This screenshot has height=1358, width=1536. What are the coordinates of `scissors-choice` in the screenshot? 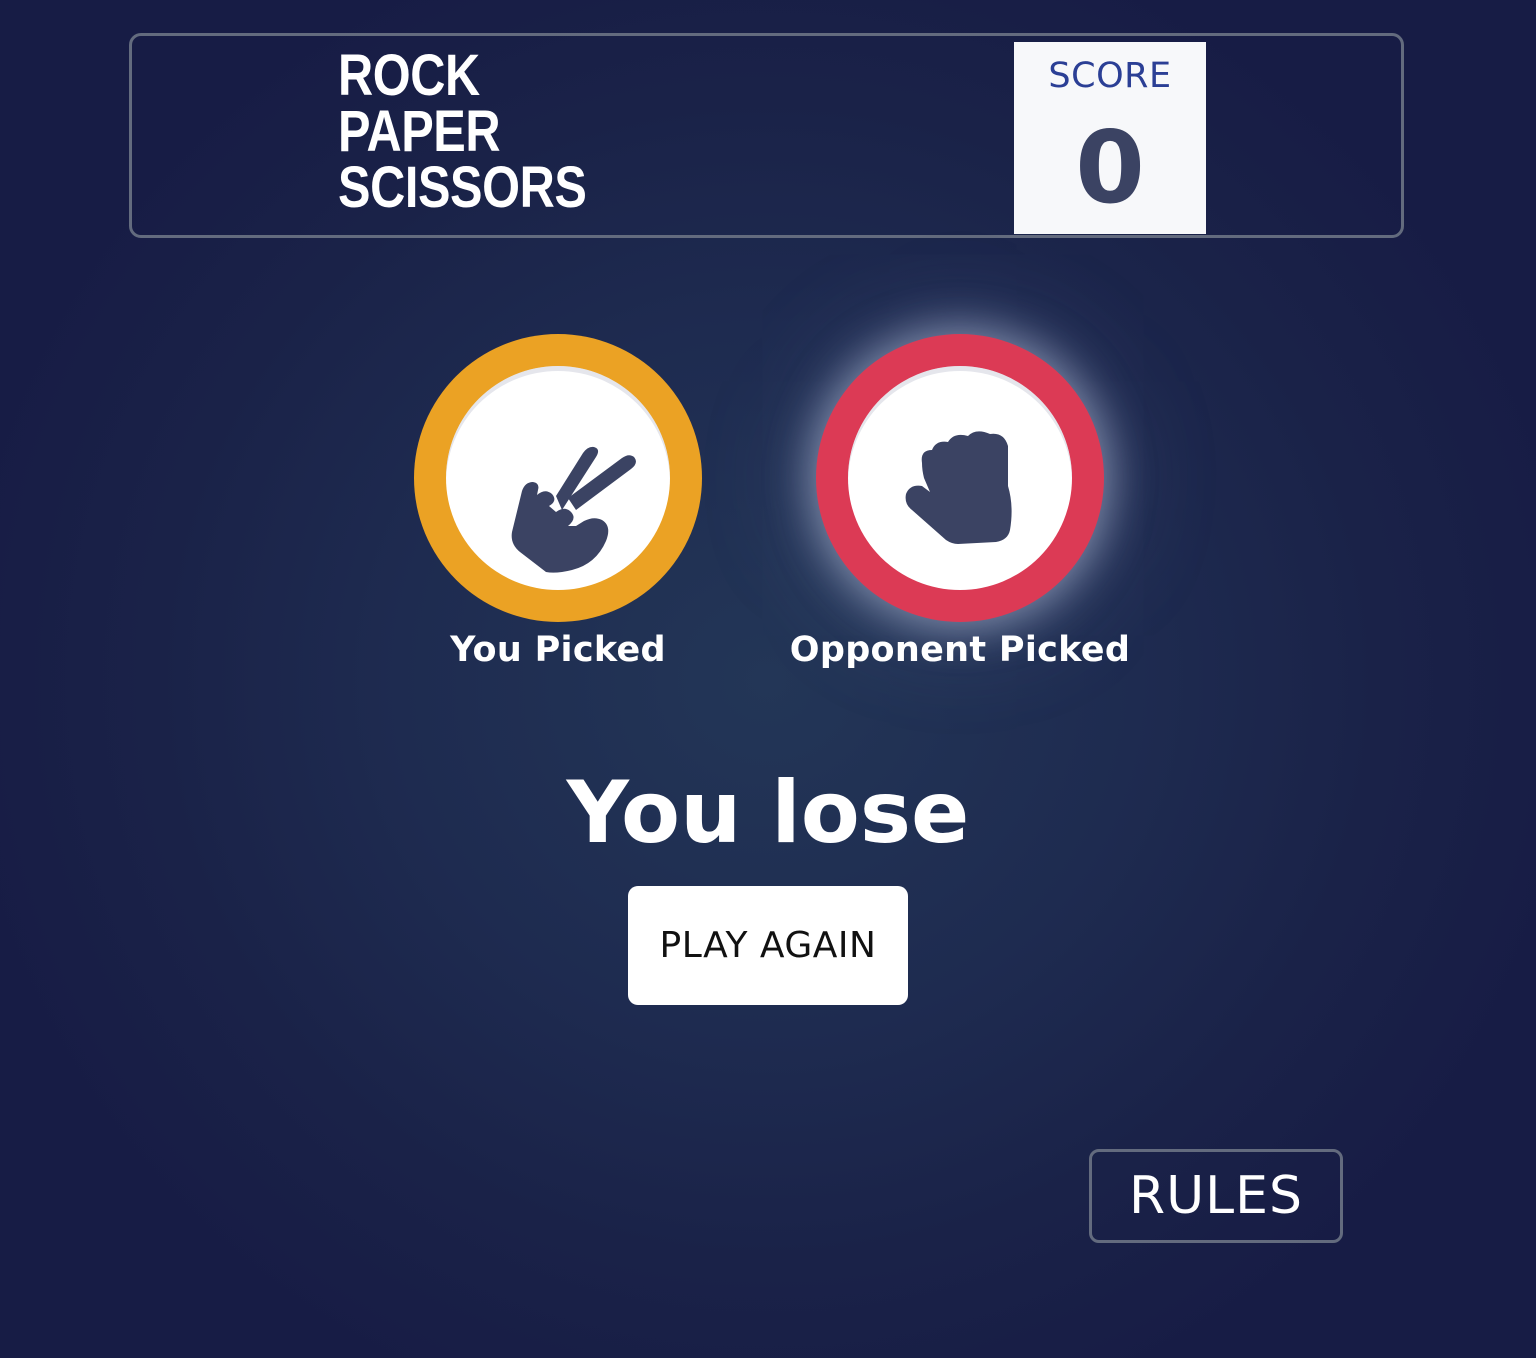 It's located at (558, 478).